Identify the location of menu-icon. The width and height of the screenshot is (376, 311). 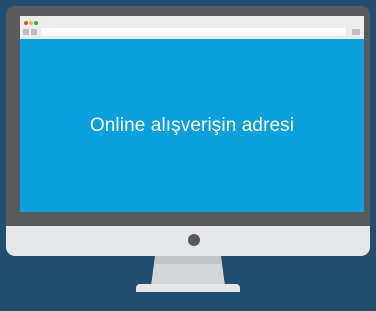
(356, 32).